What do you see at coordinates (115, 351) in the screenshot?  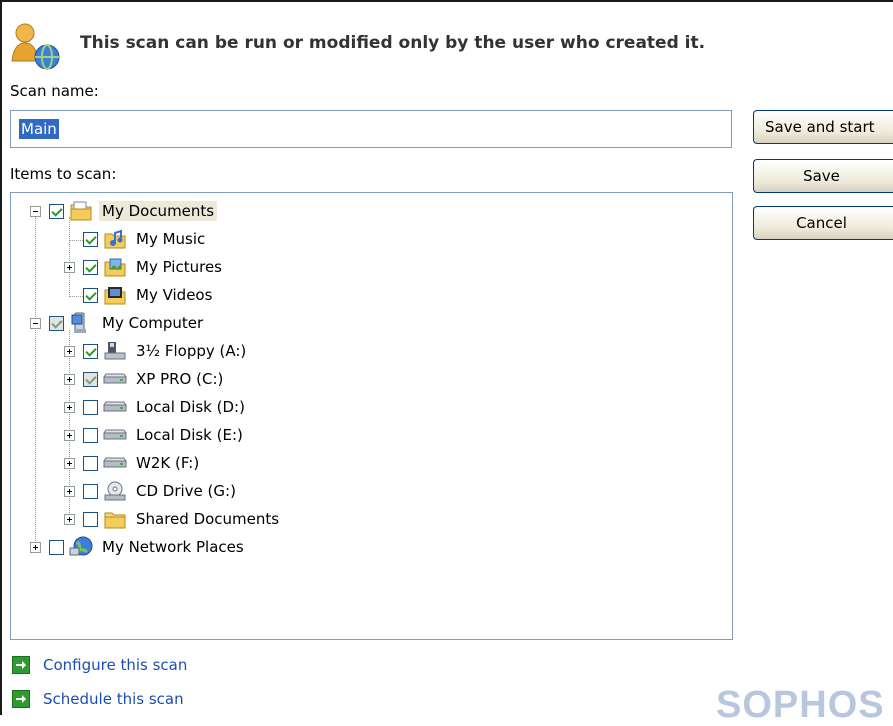 I see `floppy-drive-icon` at bounding box center [115, 351].